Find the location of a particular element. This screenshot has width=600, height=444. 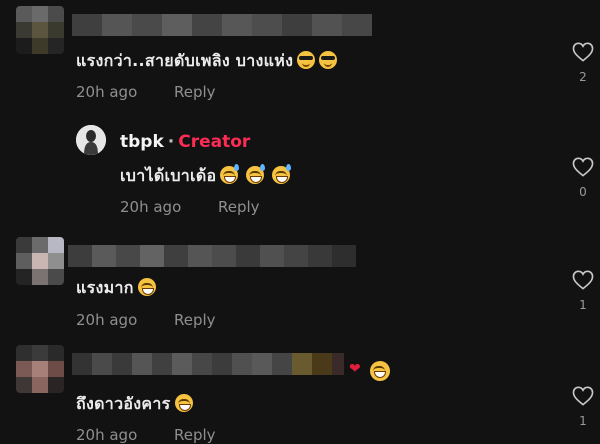

creator-avatar is located at coordinates (91, 140).